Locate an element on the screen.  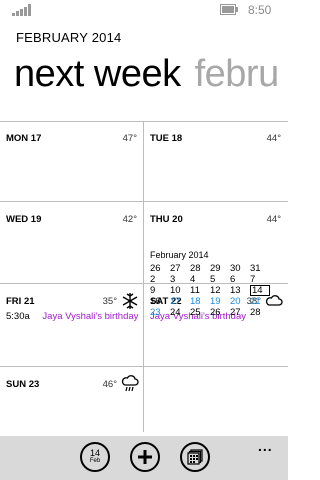
event-time: 5:30a is located at coordinates (18, 316).